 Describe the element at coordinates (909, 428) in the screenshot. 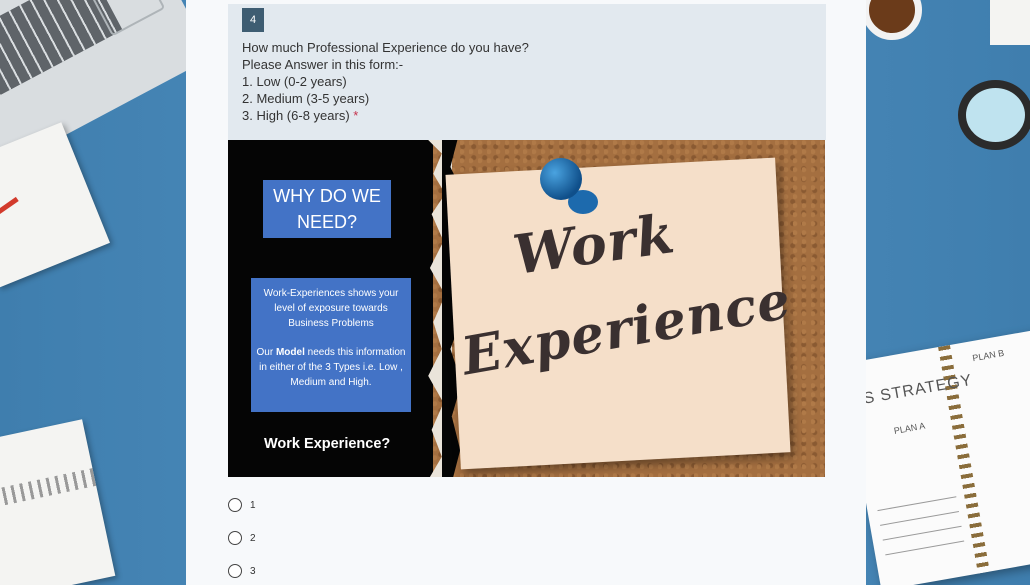

I see `book-plan-a: PLAN A` at that location.